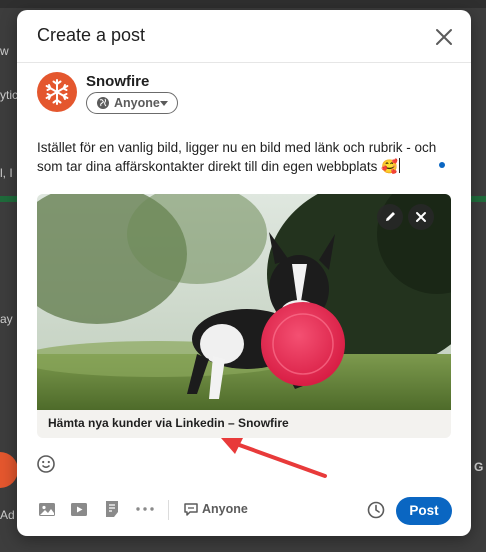  What do you see at coordinates (424, 511) in the screenshot?
I see `post-button: Post` at bounding box center [424, 511].